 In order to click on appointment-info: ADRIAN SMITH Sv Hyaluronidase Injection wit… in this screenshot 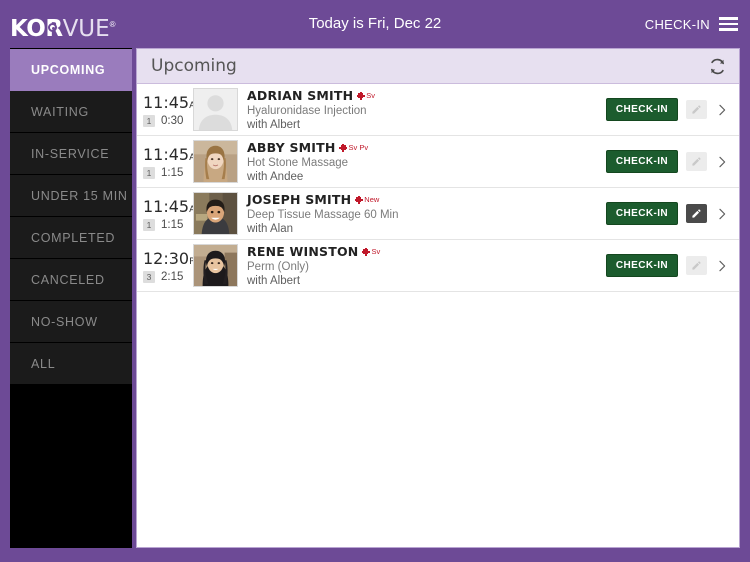, I will do `click(426, 109)`.